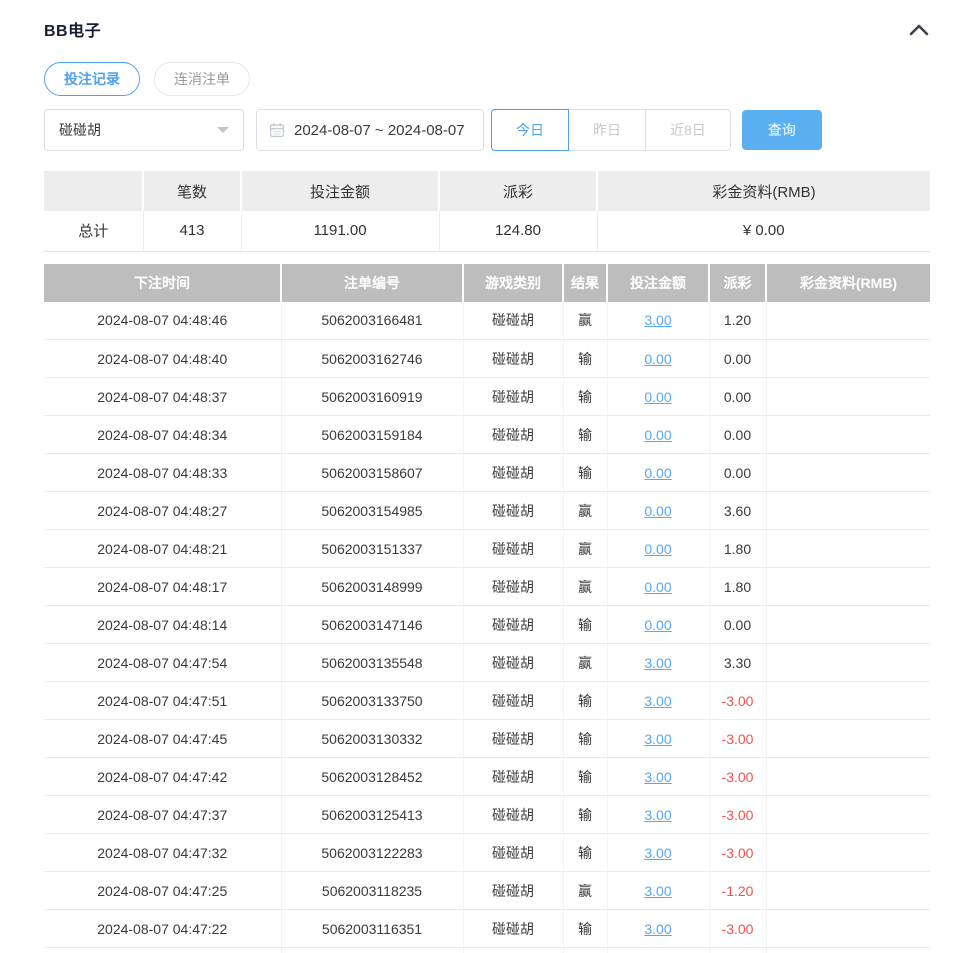 The width and height of the screenshot is (973, 953). Describe the element at coordinates (144, 130) in the screenshot. I see `game-type-select: 碰碰胡` at that location.